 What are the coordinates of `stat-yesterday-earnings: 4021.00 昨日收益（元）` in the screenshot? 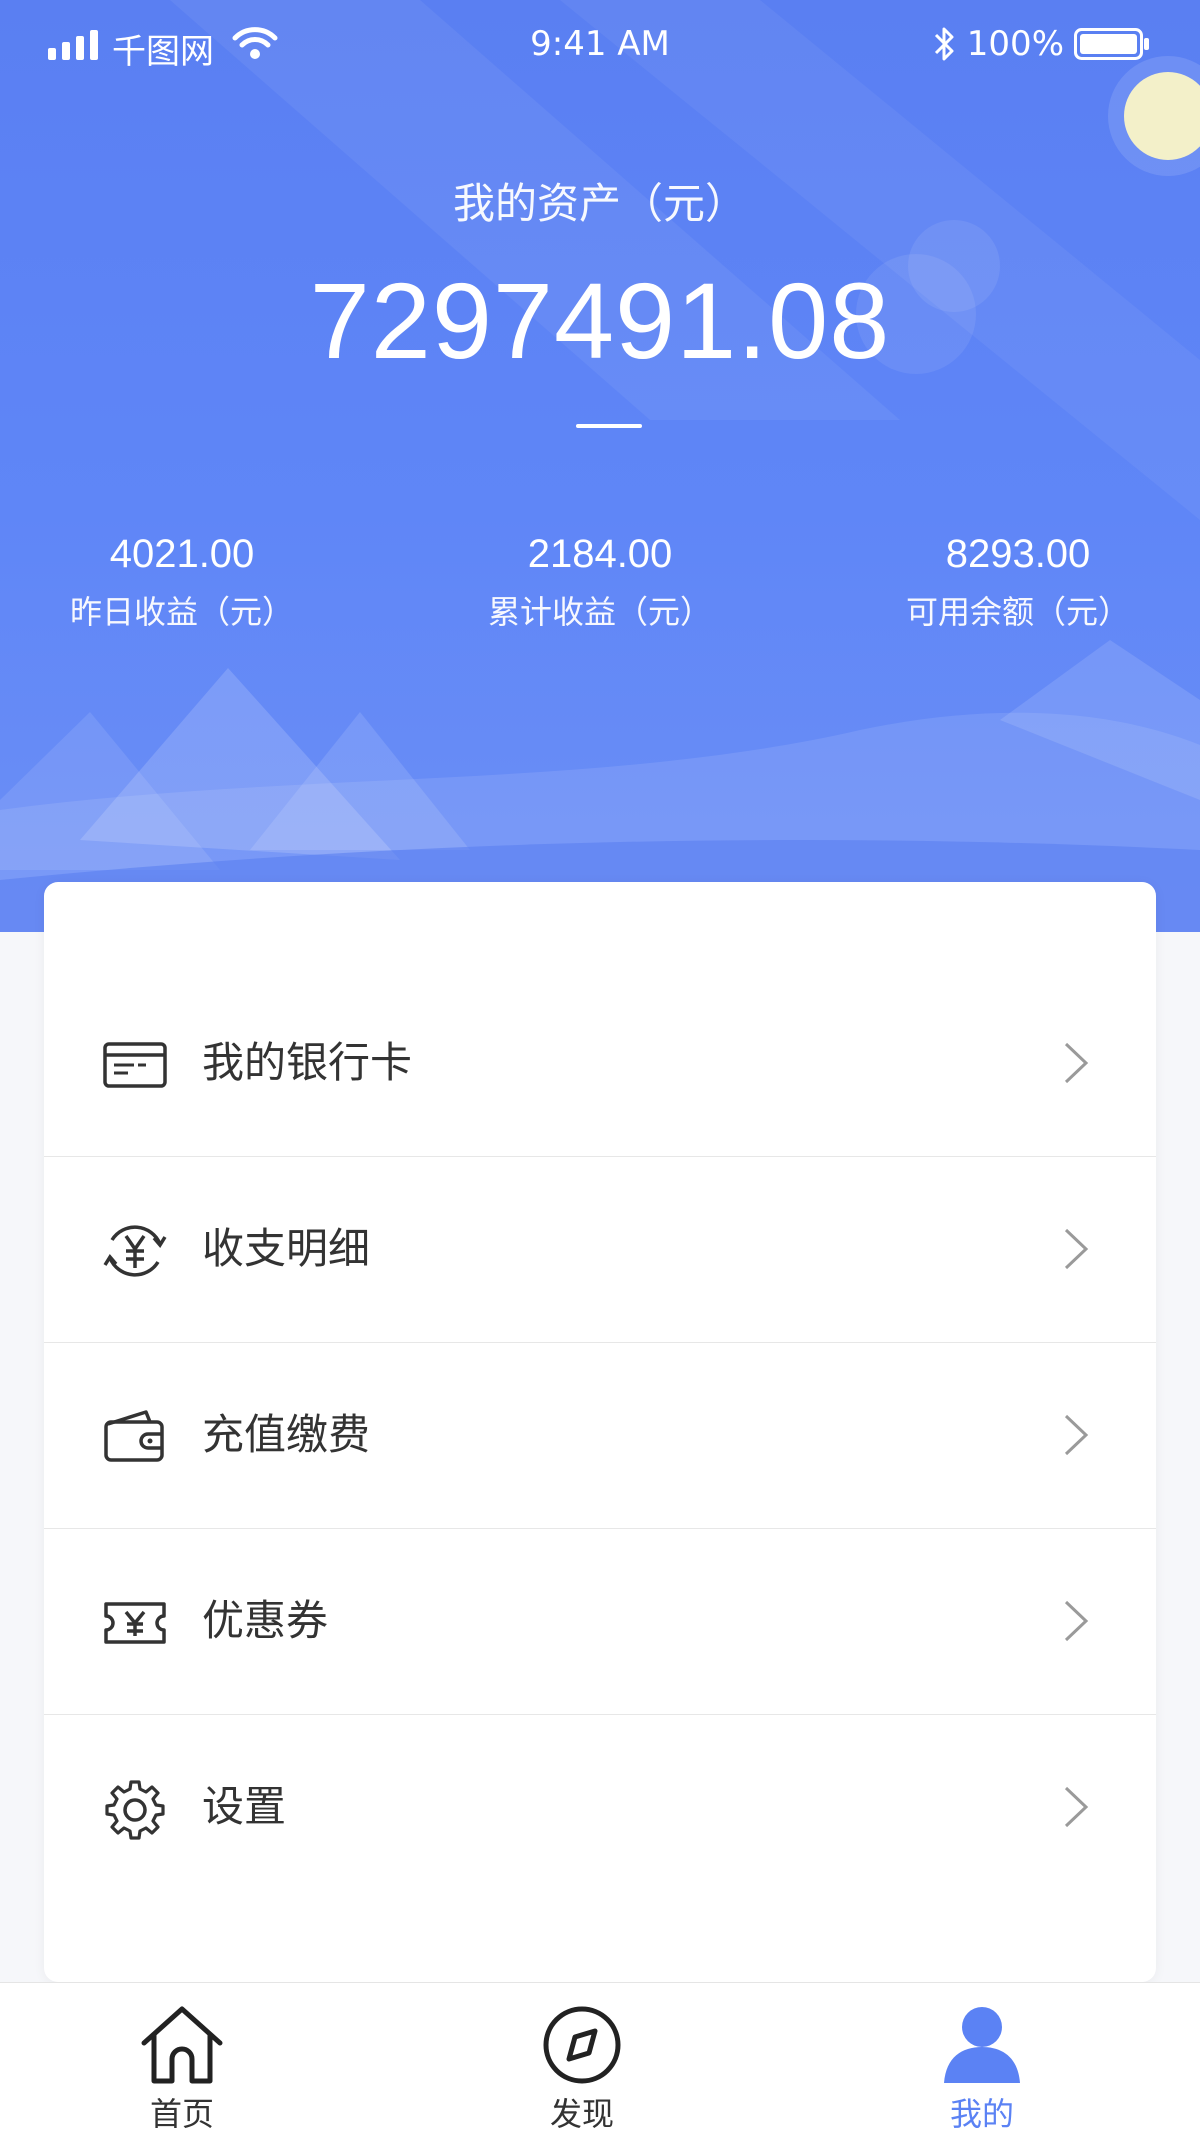 It's located at (191, 582).